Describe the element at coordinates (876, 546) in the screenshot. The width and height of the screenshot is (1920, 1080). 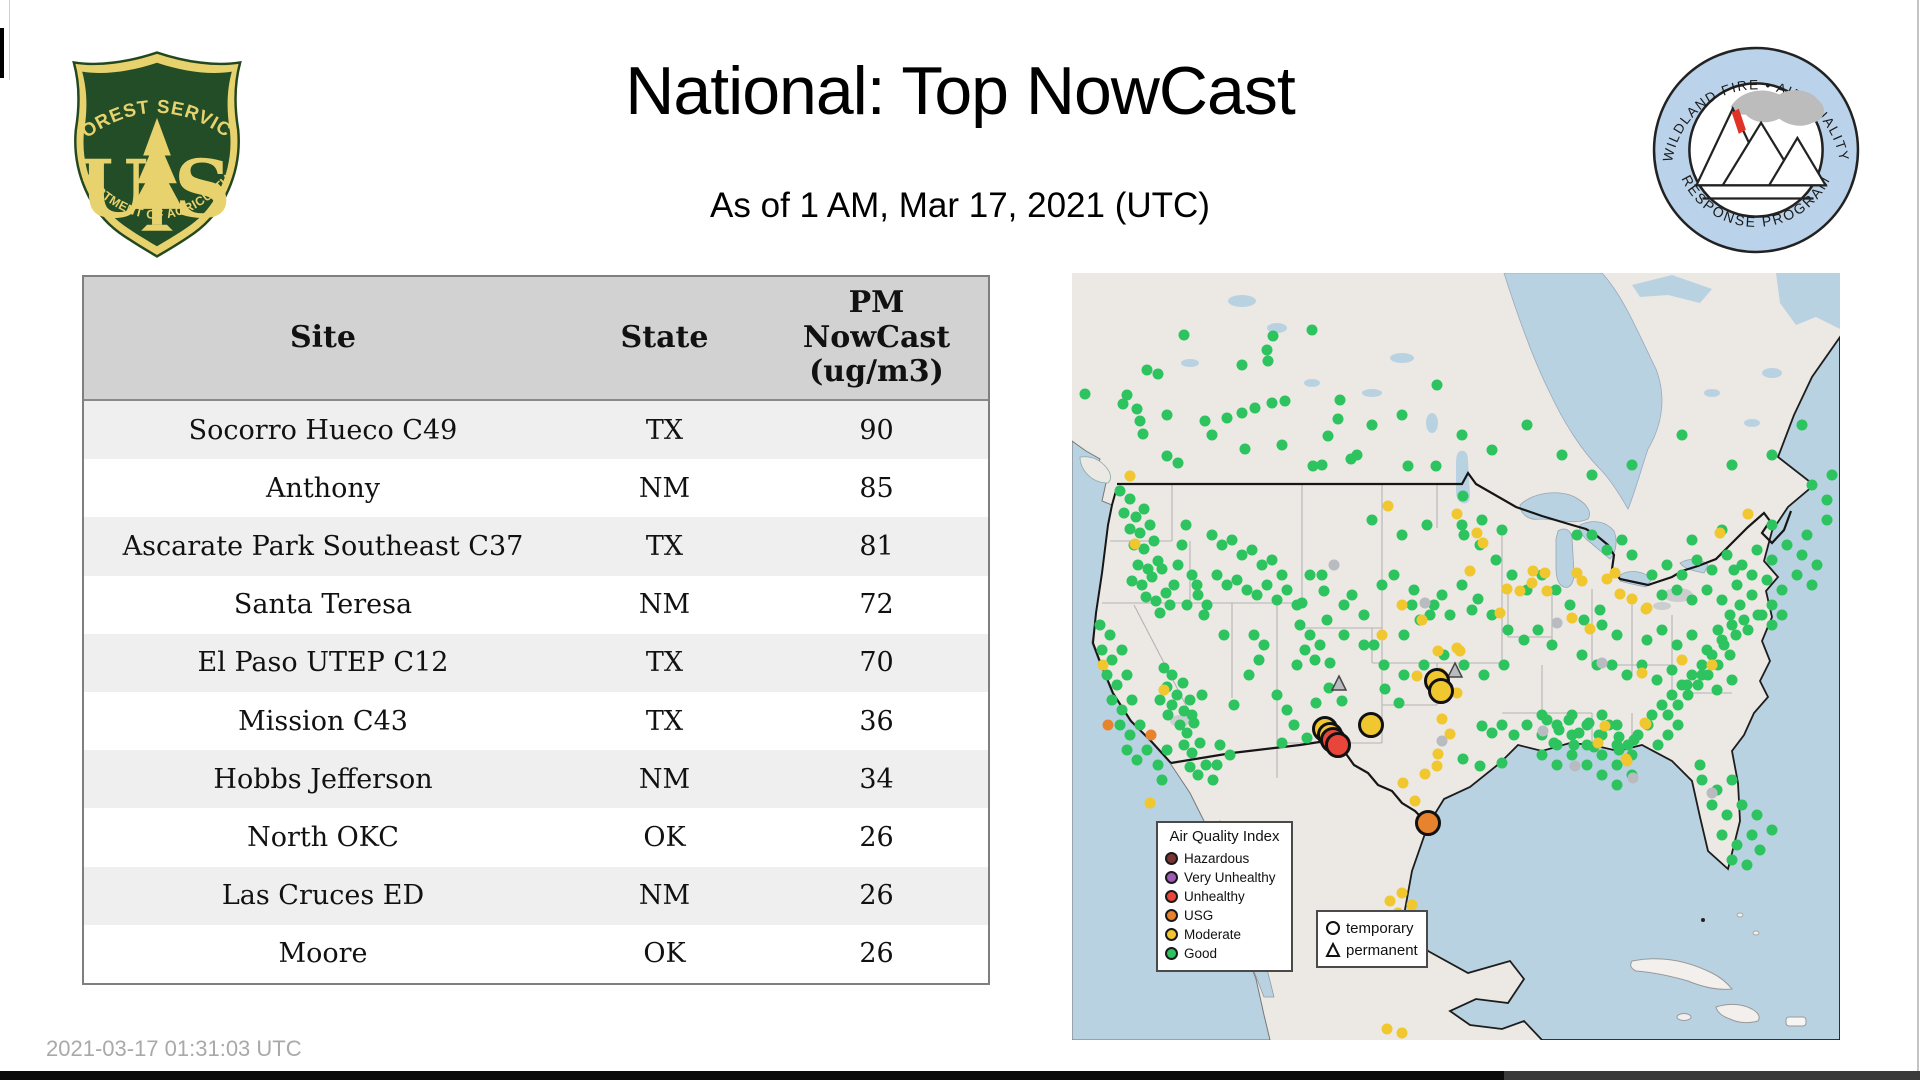
I see `value-cell: 81` at that location.